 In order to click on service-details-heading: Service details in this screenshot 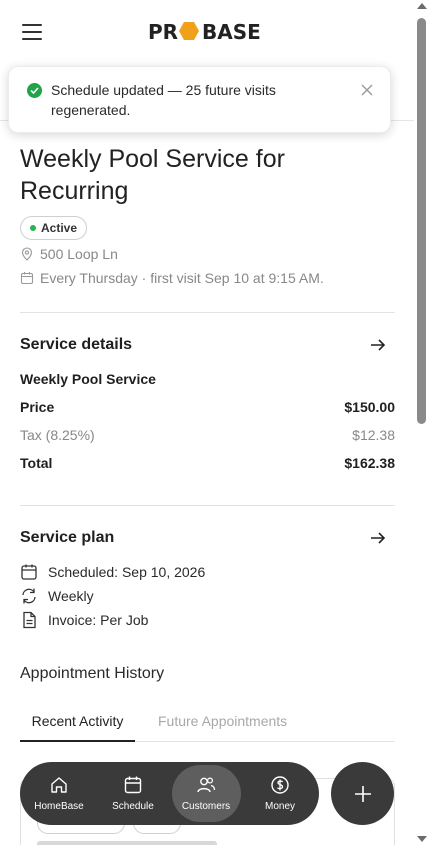, I will do `click(76, 344)`.